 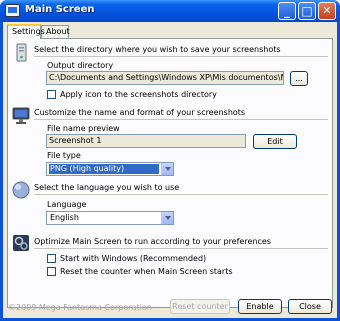 I want to click on edit-button: Edit, so click(x=275, y=141).